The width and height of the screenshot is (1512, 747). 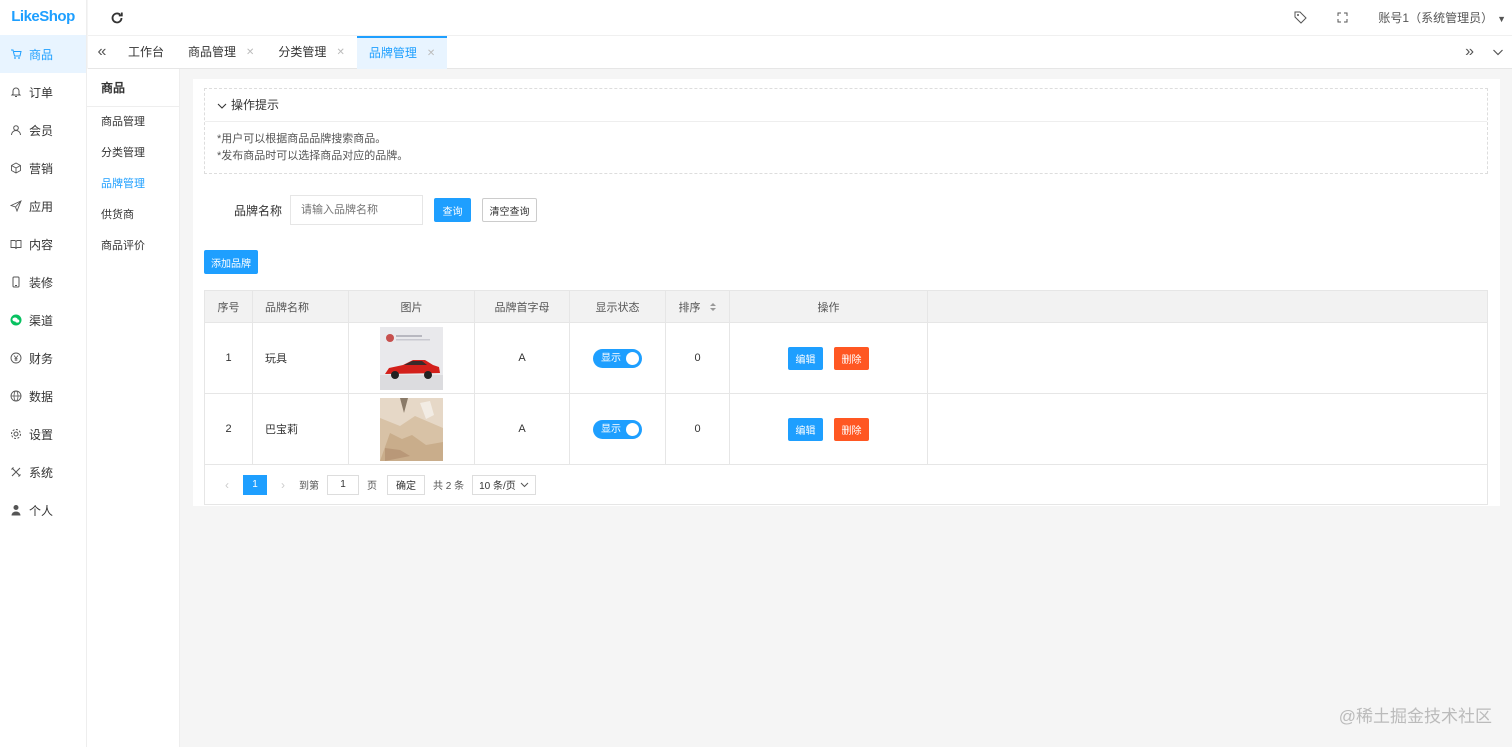 I want to click on header-sort: 排序, so click(x=698, y=306).